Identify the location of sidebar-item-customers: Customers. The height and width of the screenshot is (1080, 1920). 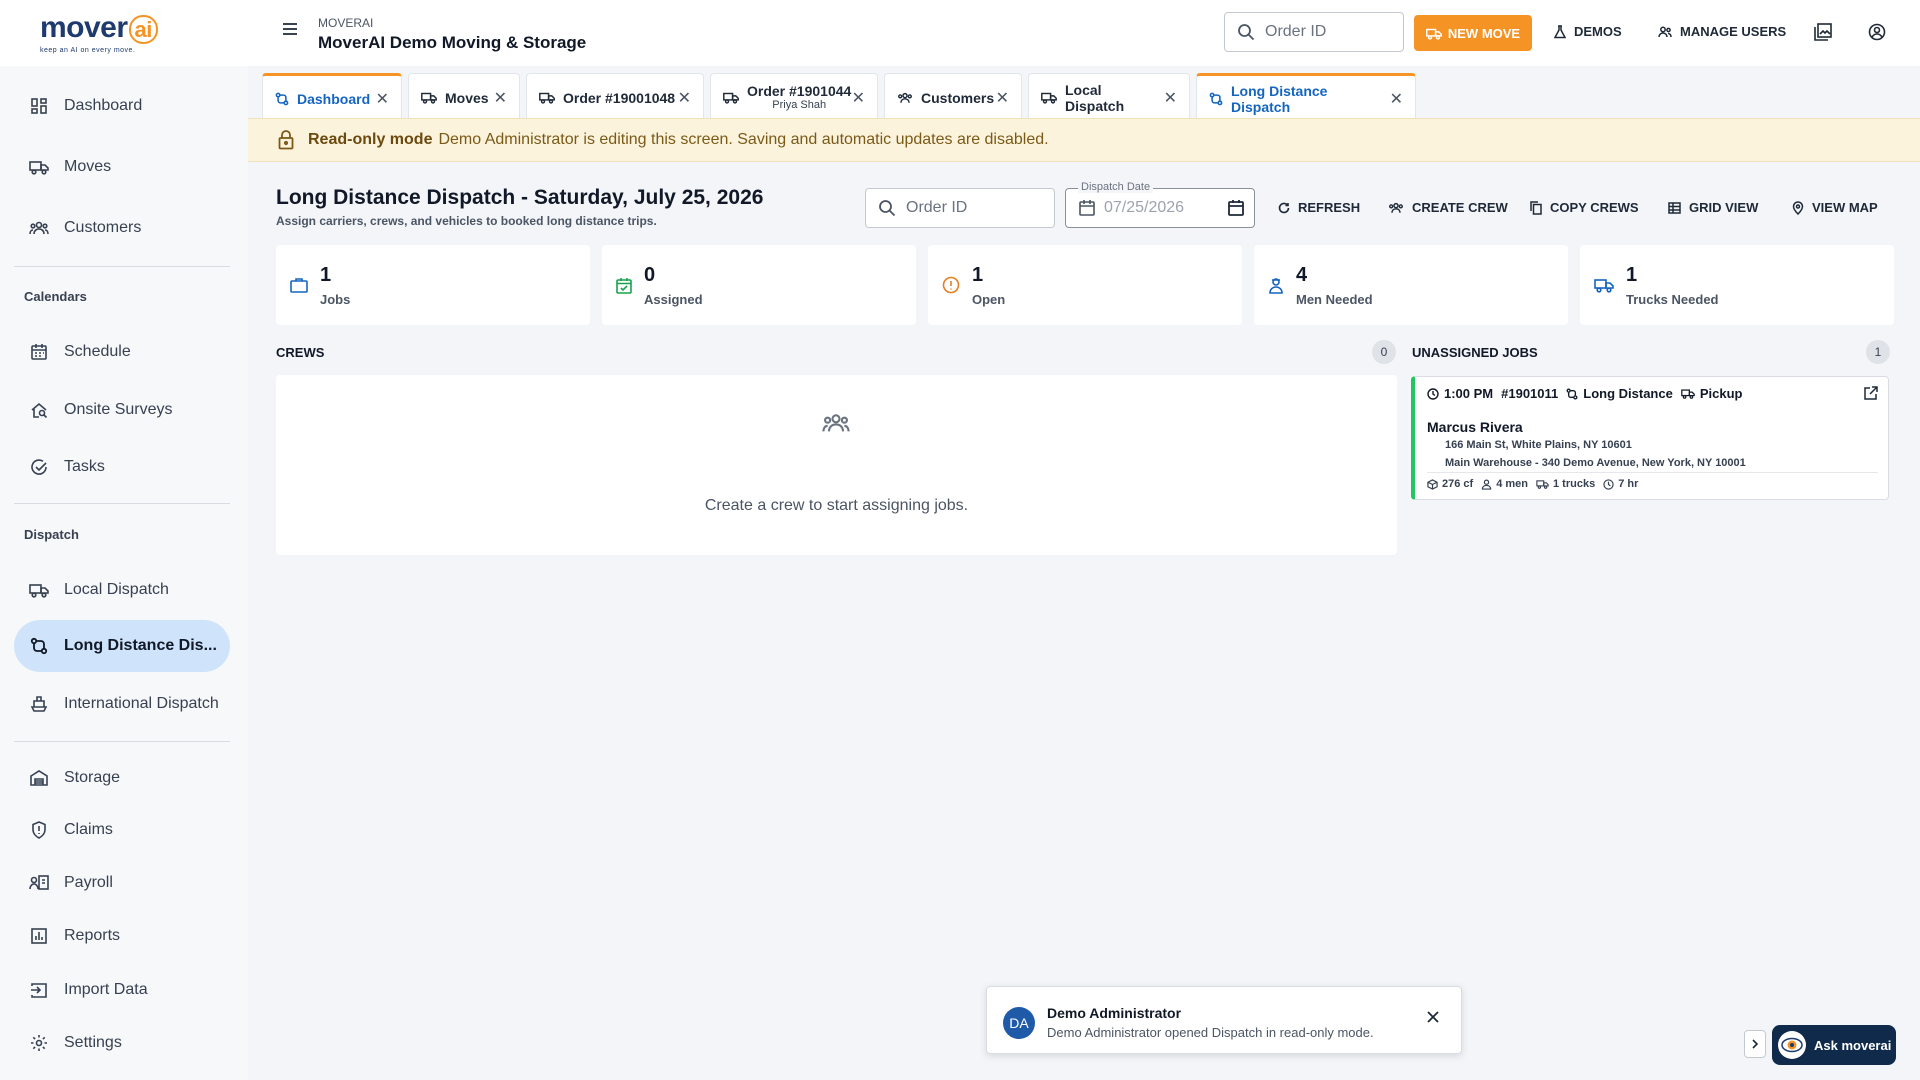
(122, 228).